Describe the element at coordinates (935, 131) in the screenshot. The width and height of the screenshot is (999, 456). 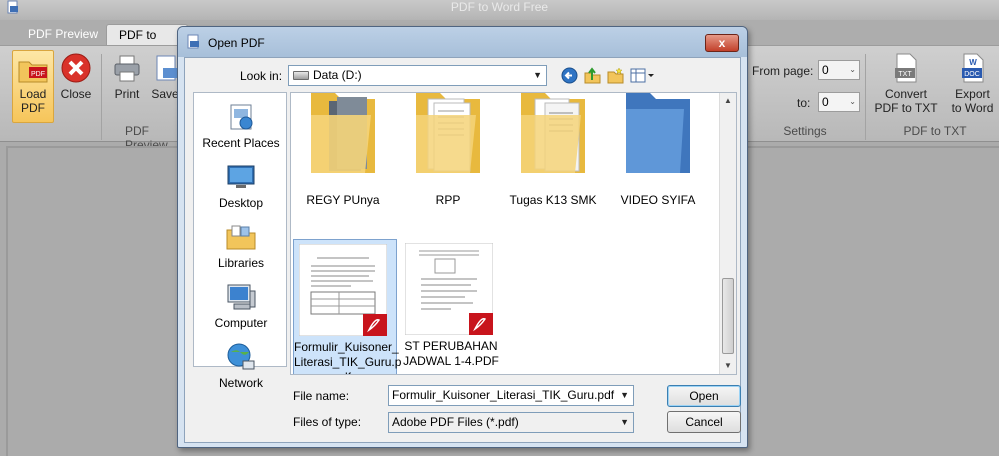
I see `group-label-pdf-to-txt: PDF to TXT` at that location.